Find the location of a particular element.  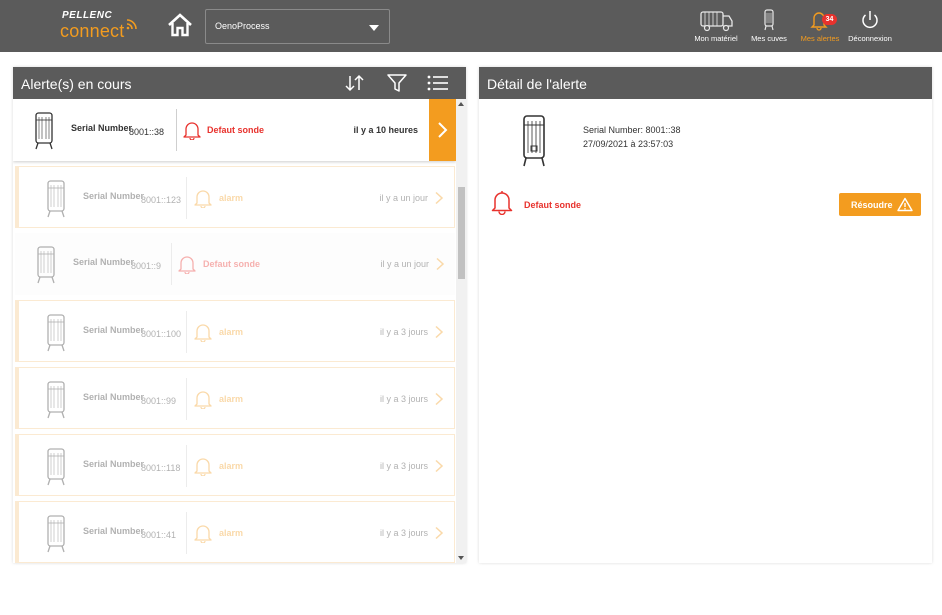

serial-number-value: 8001::38 is located at coordinates (147, 132).